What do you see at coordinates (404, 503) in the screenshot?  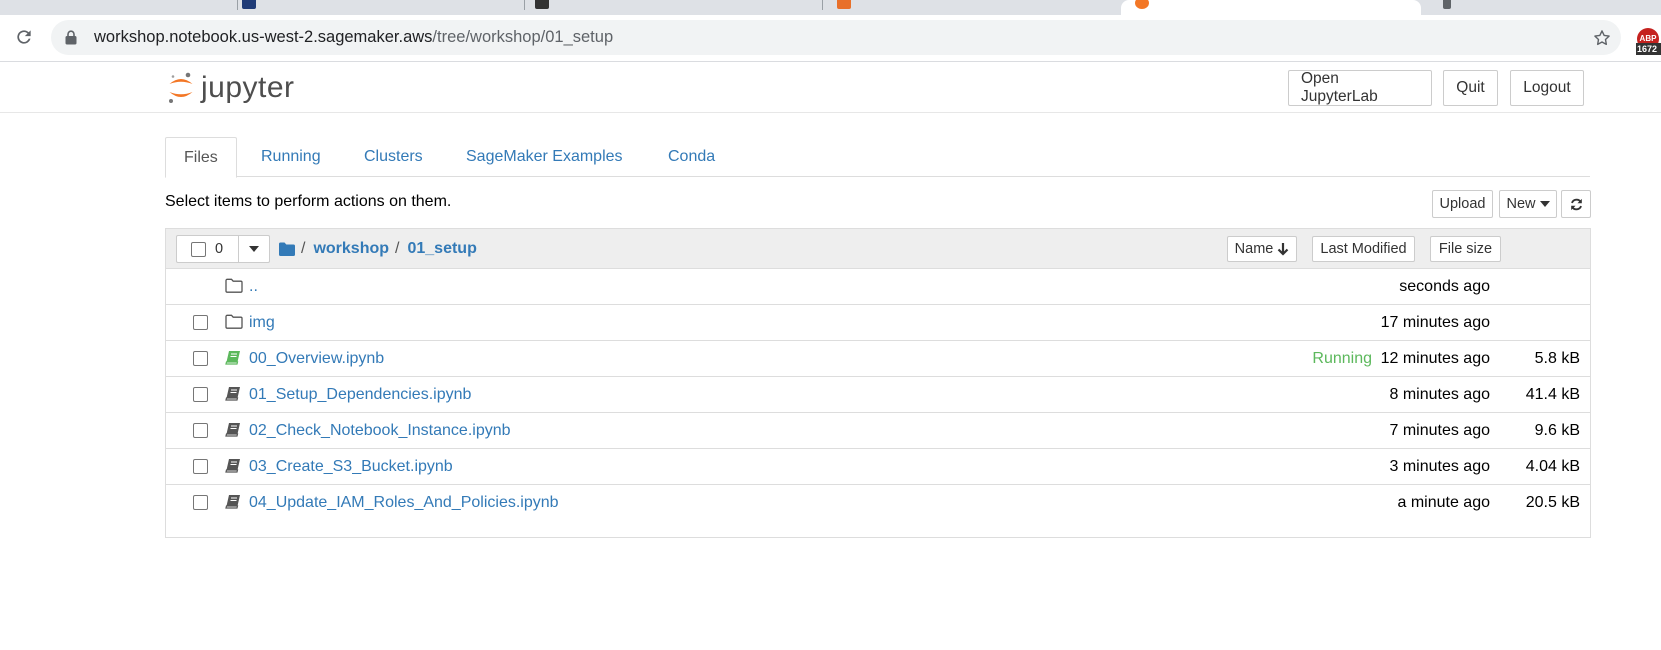 I see `file-name-link: 04_Update_IAM_Roles_And_Policies.ipynb` at bounding box center [404, 503].